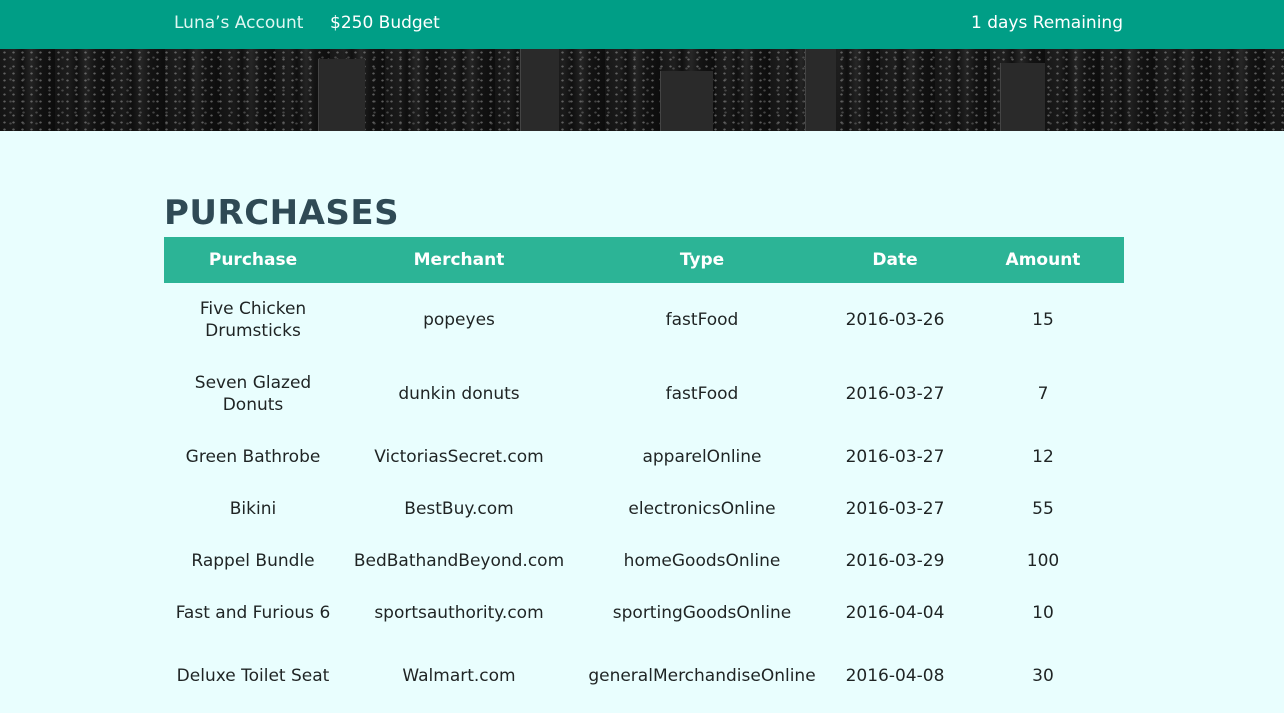 The height and width of the screenshot is (713, 1284). Describe the element at coordinates (253, 561) in the screenshot. I see `purchase-cell: Rappel Bundle` at that location.